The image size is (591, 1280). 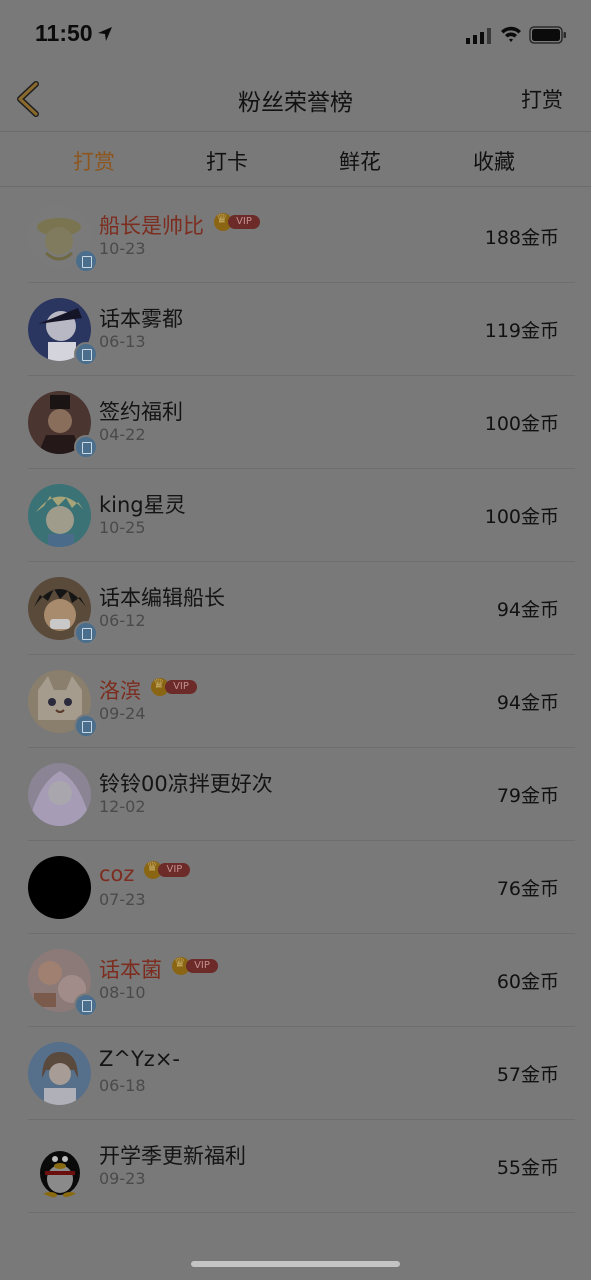 What do you see at coordinates (64, 33) in the screenshot?
I see `status-time: 11:50` at bounding box center [64, 33].